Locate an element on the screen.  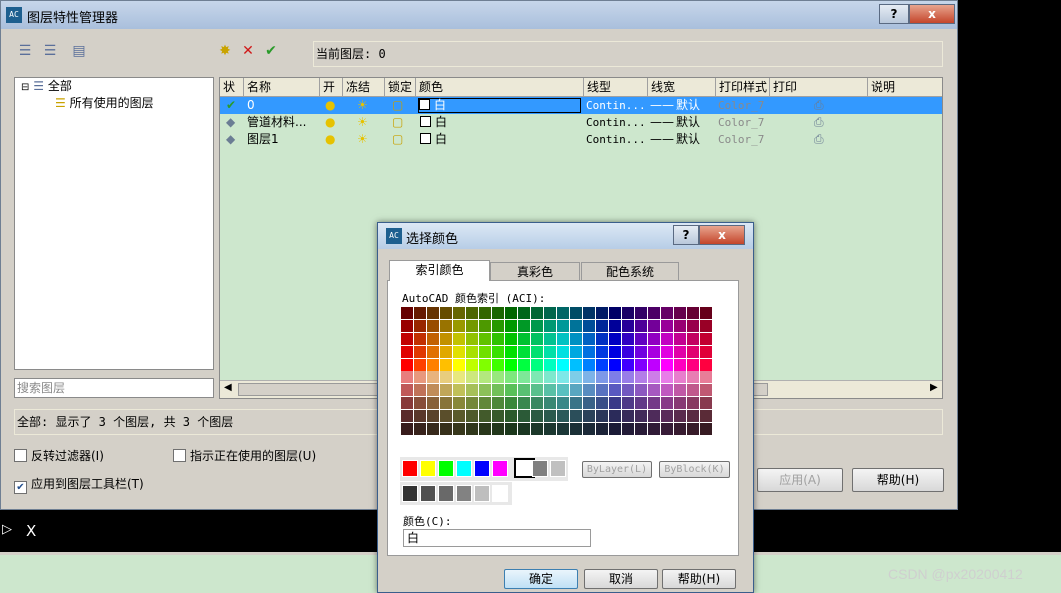
lightbulb-on-icon: ● is located at coordinates (330, 139).